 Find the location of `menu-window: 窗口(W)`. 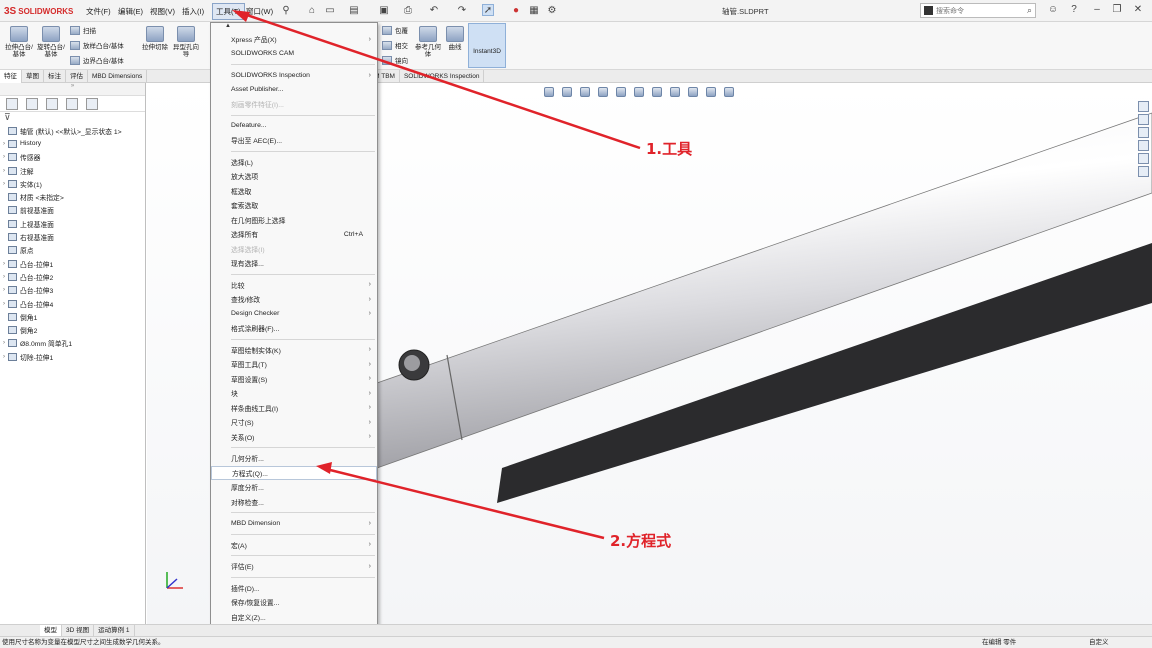

menu-window: 窗口(W) is located at coordinates (259, 11).